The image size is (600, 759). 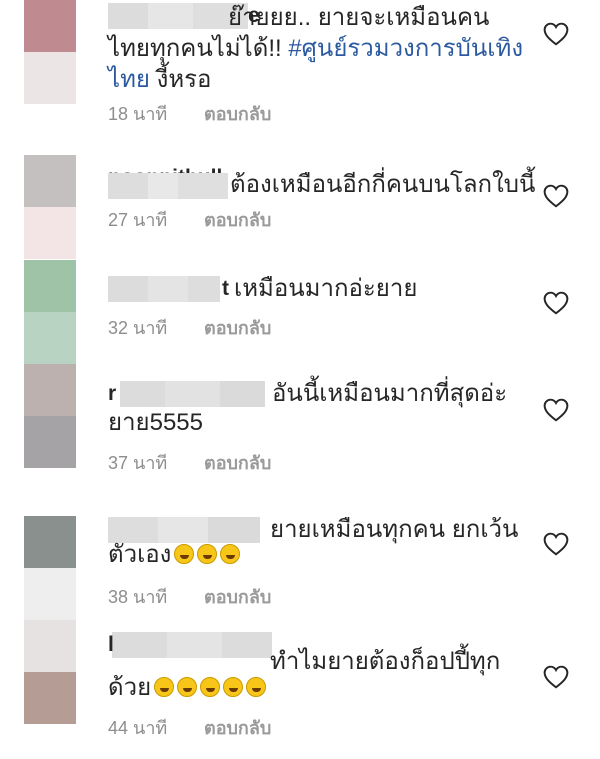 I want to click on comment-text: เหมือนมากอ่ะยาย, so click(x=326, y=288).